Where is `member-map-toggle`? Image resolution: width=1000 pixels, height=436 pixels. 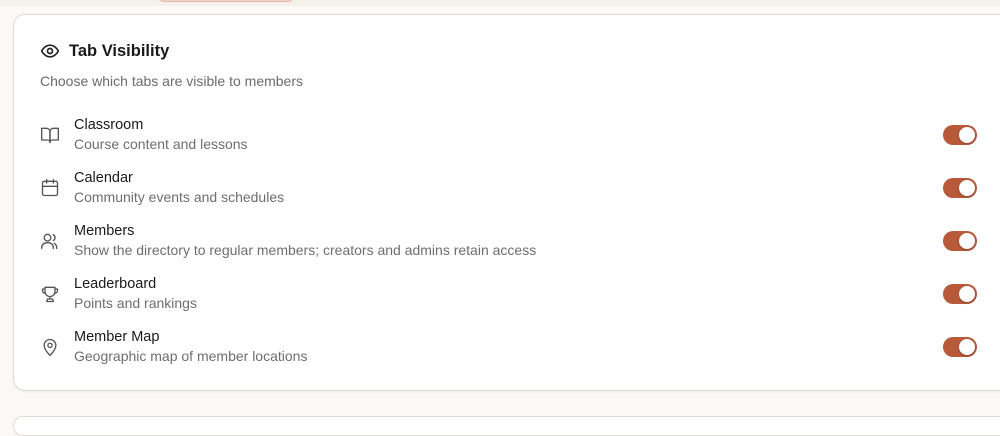 member-map-toggle is located at coordinates (960, 347).